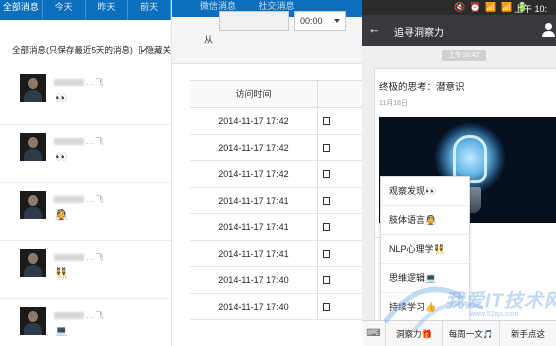 The width and height of the screenshot is (556, 346). What do you see at coordinates (140, 50) in the screenshot?
I see `hide-checkbox` at bounding box center [140, 50].